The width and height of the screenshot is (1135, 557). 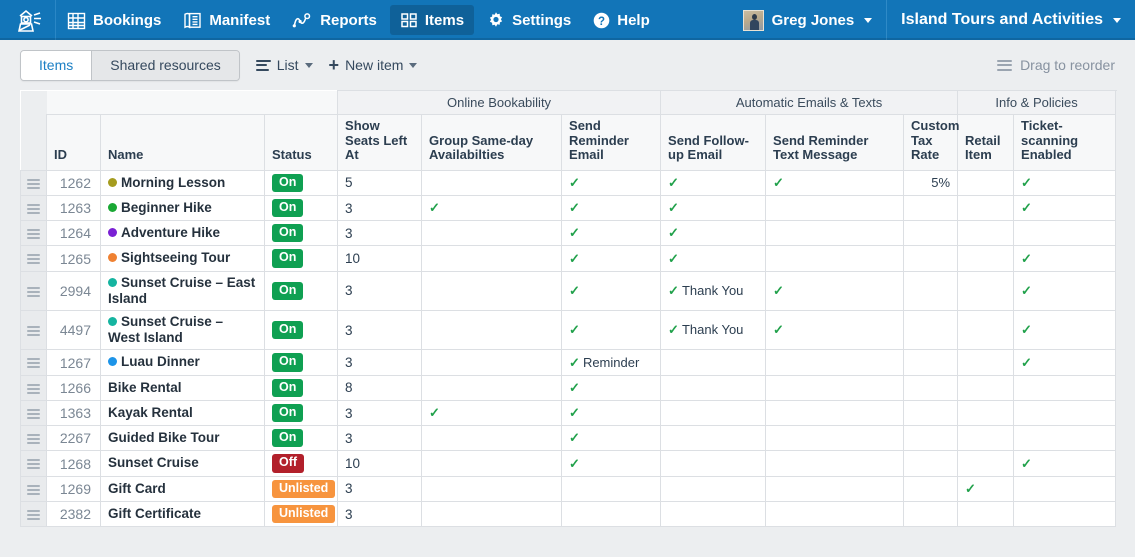 I want to click on cell-id: 2382, so click(x=73, y=514).